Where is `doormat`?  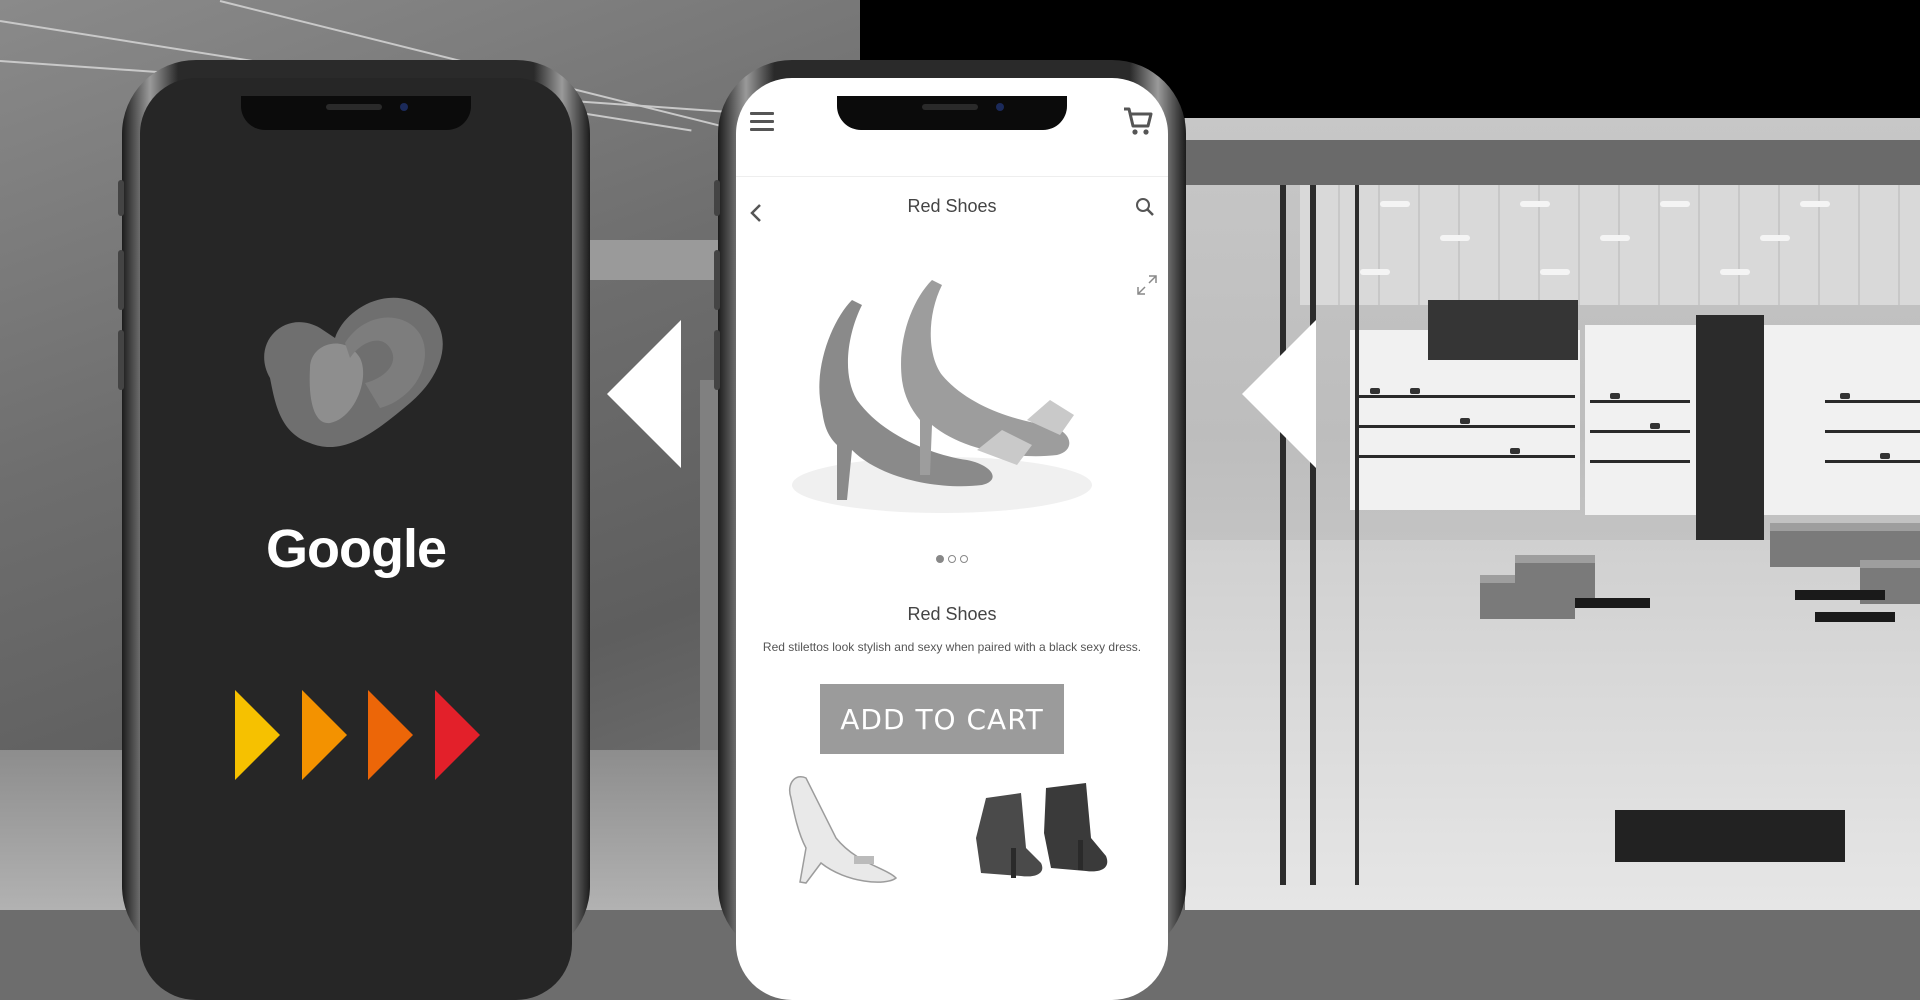
doormat is located at coordinates (1730, 836).